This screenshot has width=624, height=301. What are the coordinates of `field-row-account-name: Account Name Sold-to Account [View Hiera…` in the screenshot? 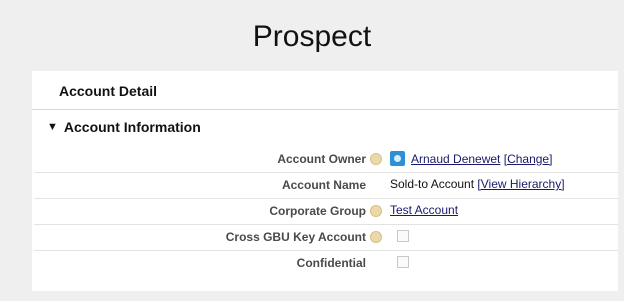 It's located at (326, 186).